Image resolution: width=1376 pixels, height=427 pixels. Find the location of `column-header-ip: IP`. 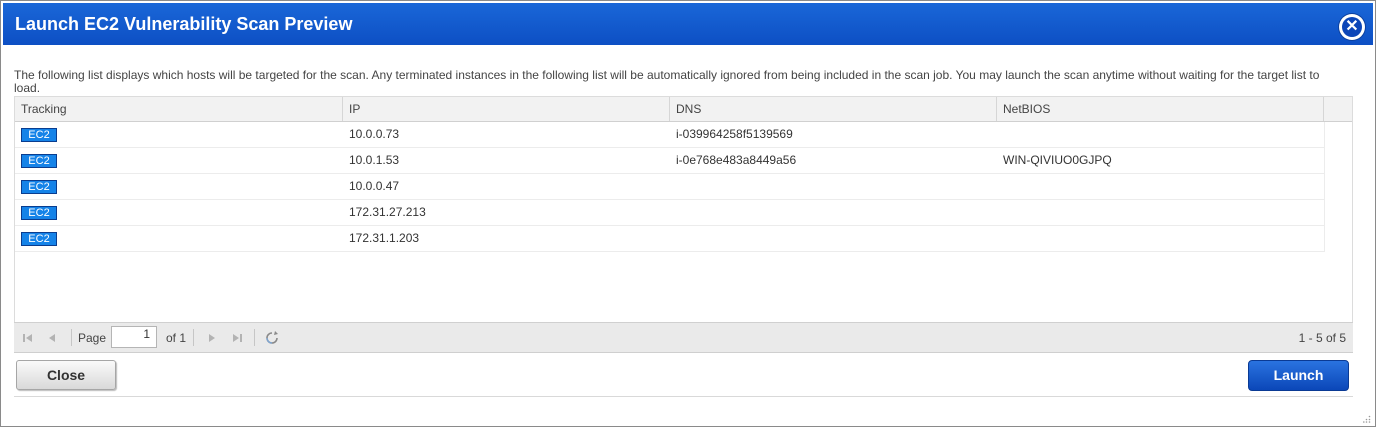

column-header-ip: IP is located at coordinates (506, 109).